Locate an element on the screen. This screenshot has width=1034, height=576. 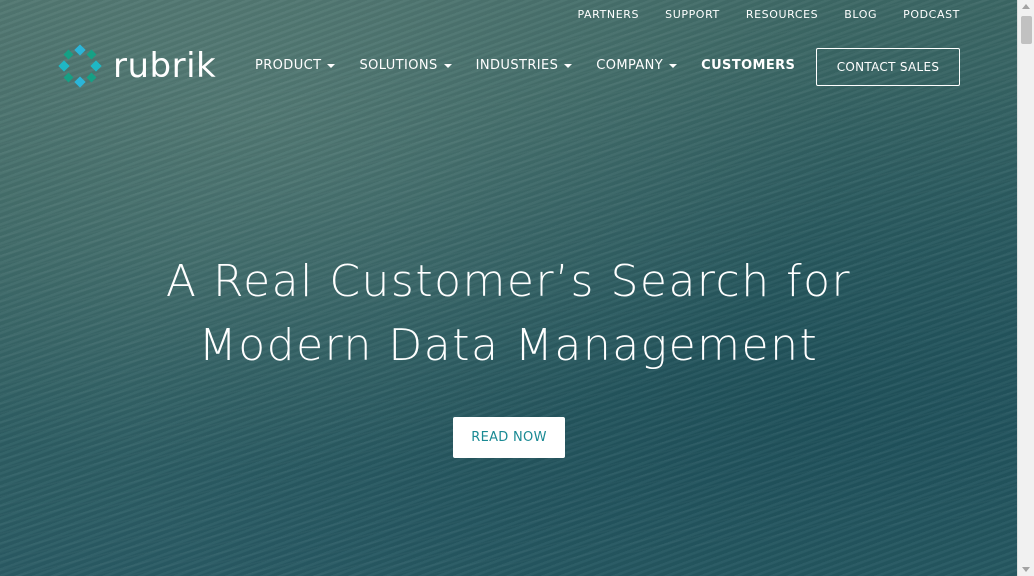
nav-item-solutions: SOLUTIONS is located at coordinates (405, 65).